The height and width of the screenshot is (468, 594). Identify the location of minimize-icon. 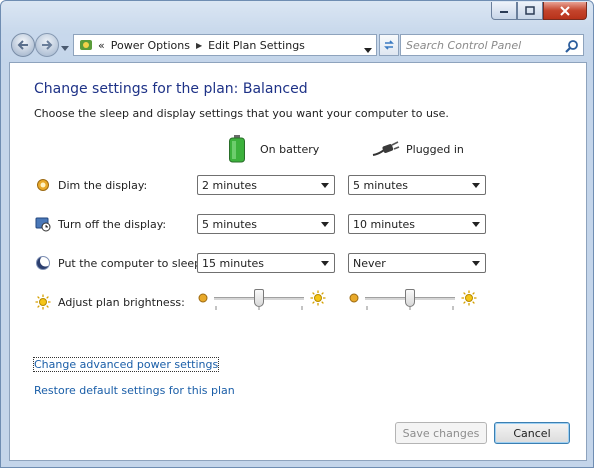
(504, 11).